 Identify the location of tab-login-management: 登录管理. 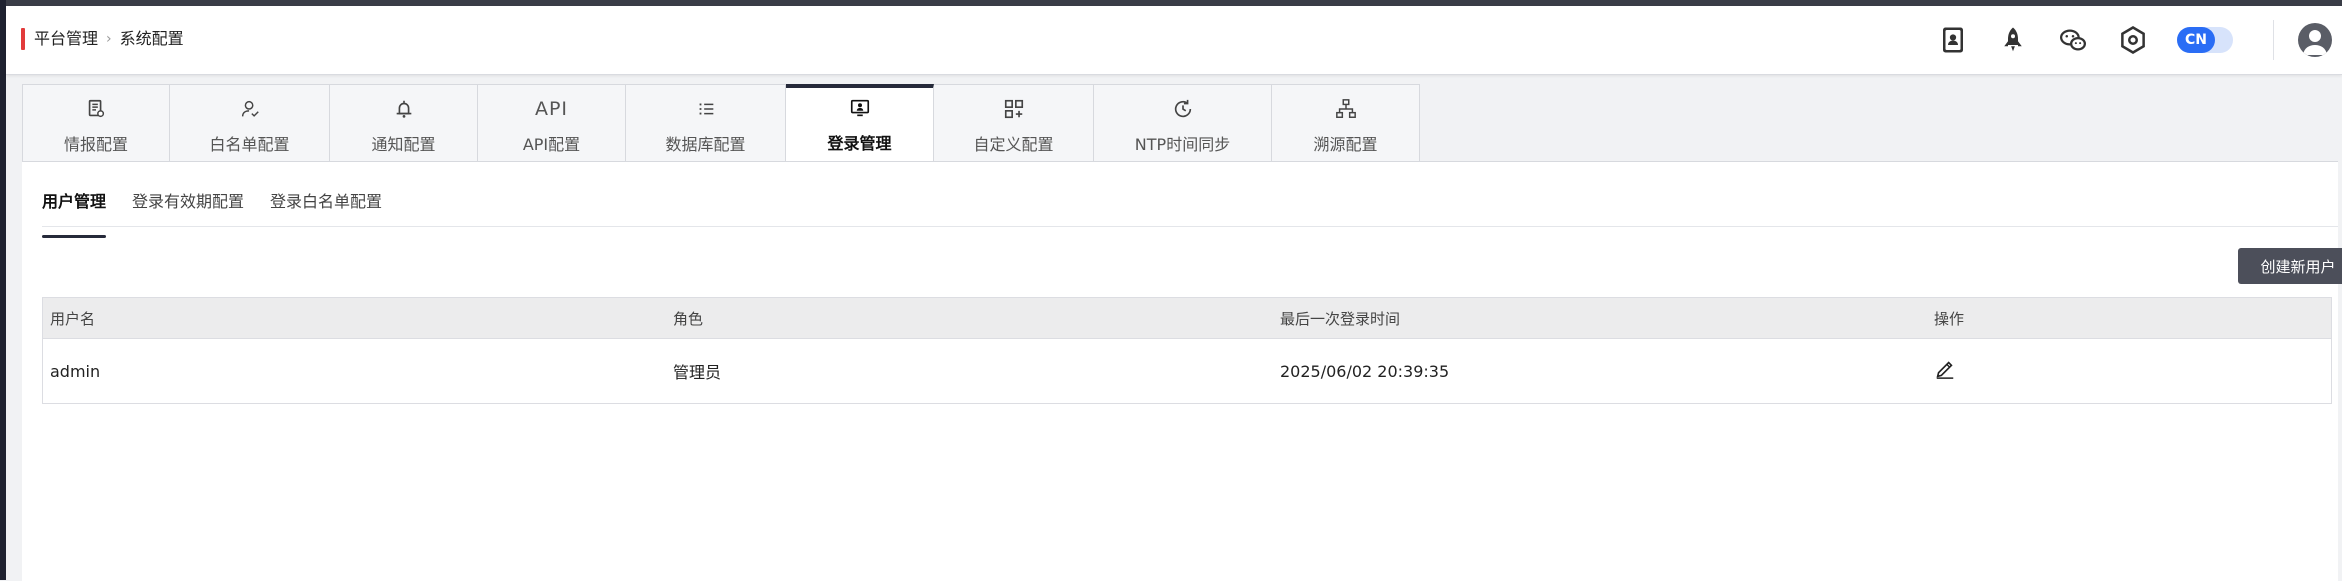
(860, 123).